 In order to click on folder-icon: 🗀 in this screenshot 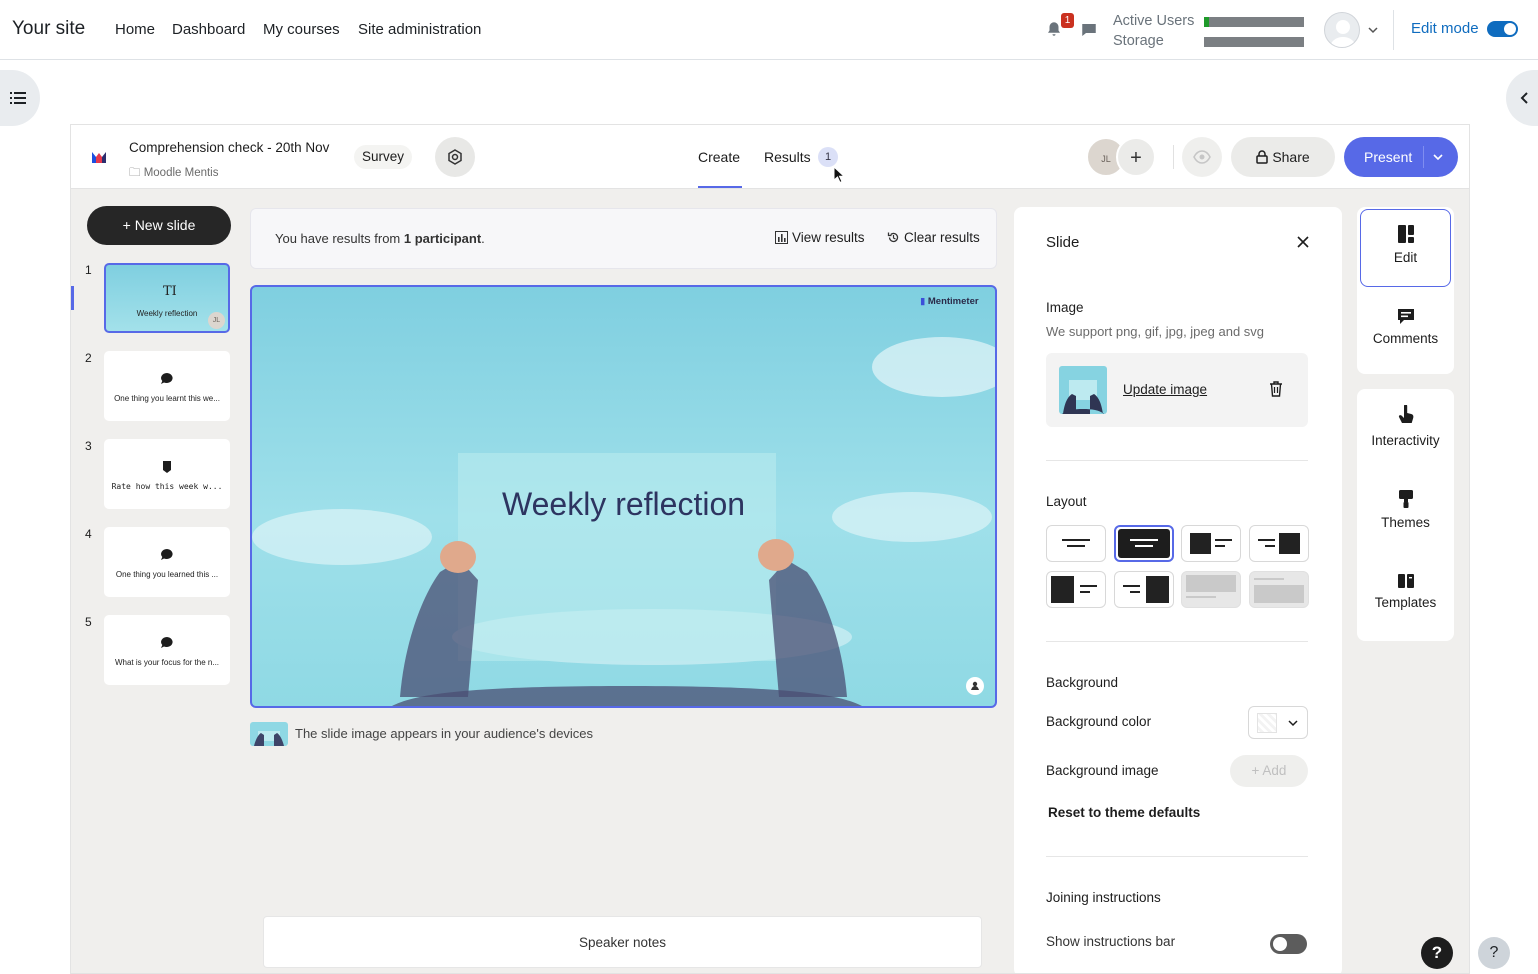, I will do `click(135, 173)`.